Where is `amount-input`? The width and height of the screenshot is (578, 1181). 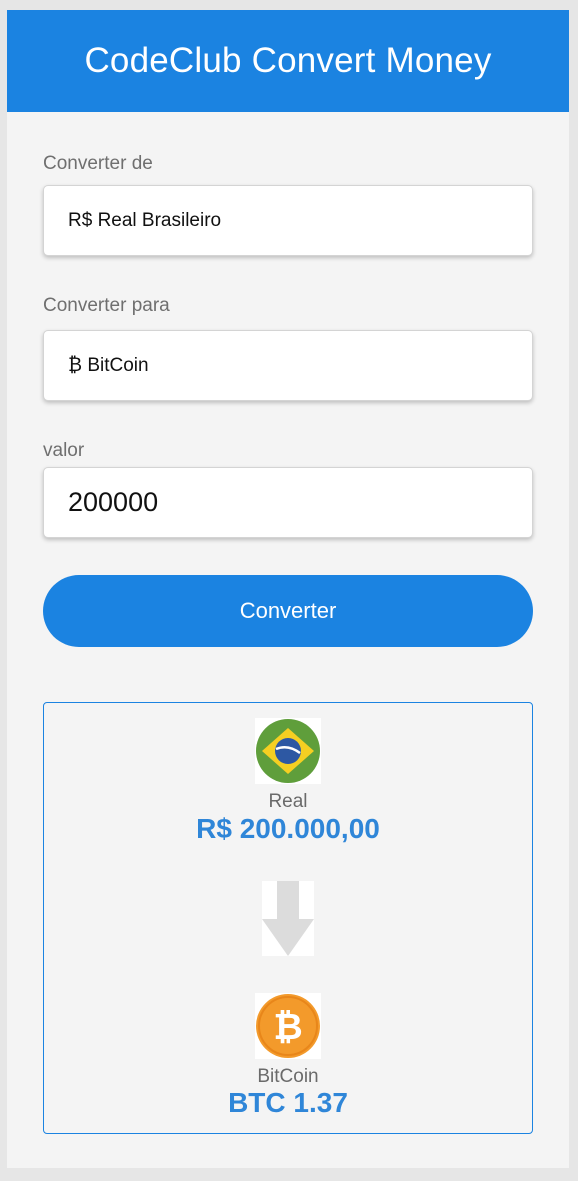 amount-input is located at coordinates (288, 502).